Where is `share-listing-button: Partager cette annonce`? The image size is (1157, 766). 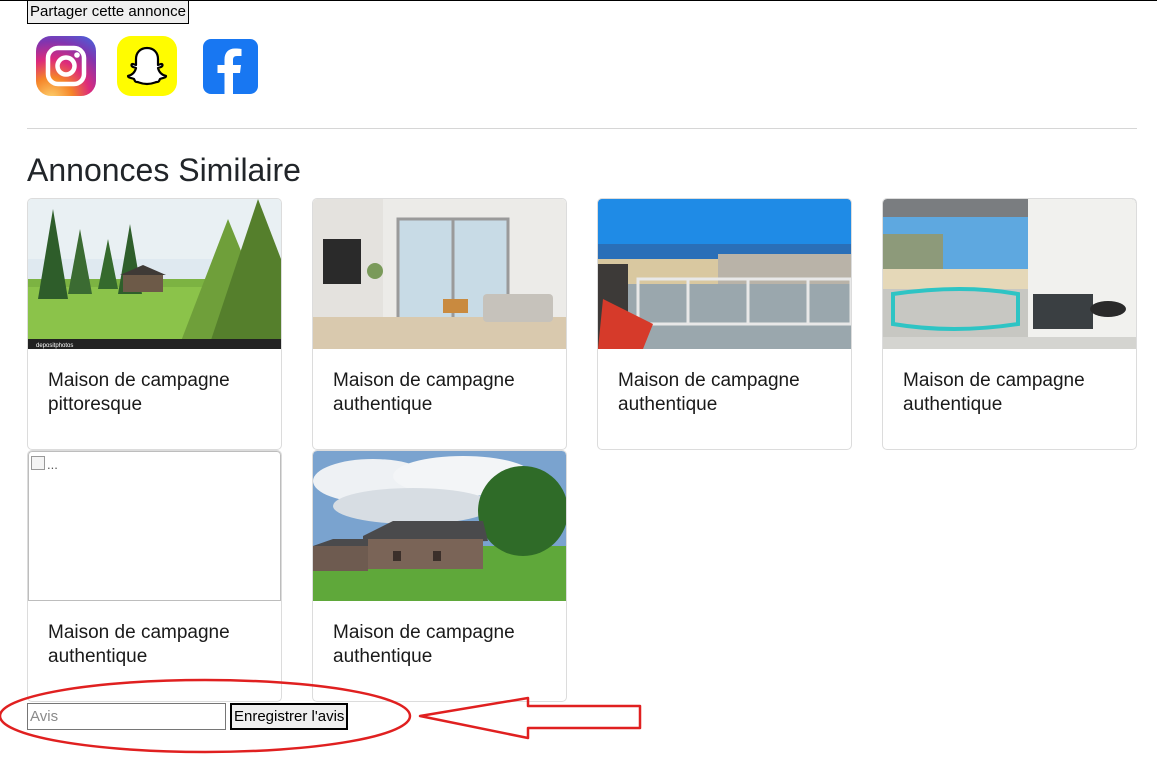 share-listing-button: Partager cette annonce is located at coordinates (108, 12).